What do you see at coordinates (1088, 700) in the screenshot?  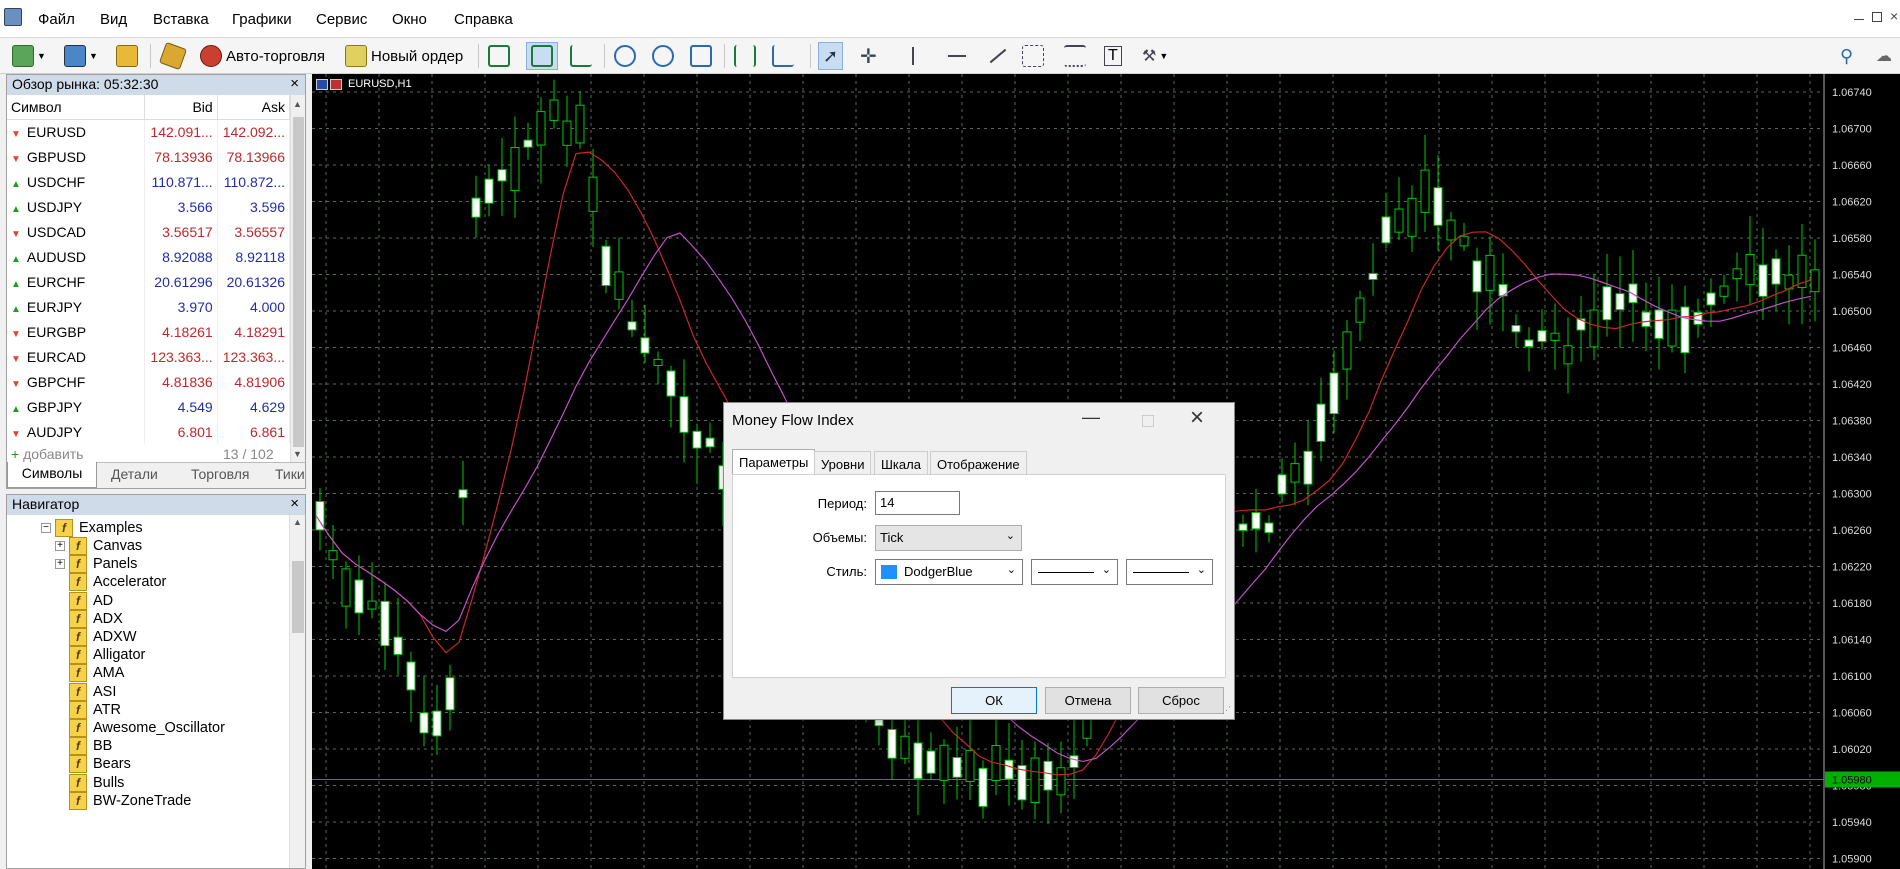 I see `cancel-button: Отмена` at bounding box center [1088, 700].